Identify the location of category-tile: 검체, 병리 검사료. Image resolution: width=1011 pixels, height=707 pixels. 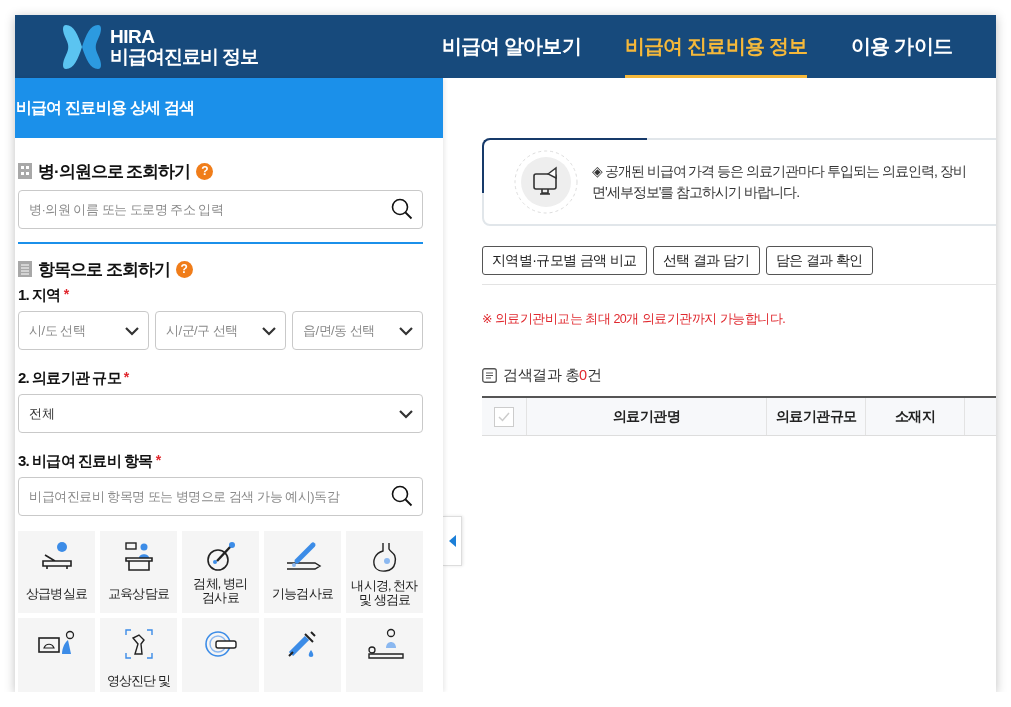
(220, 572).